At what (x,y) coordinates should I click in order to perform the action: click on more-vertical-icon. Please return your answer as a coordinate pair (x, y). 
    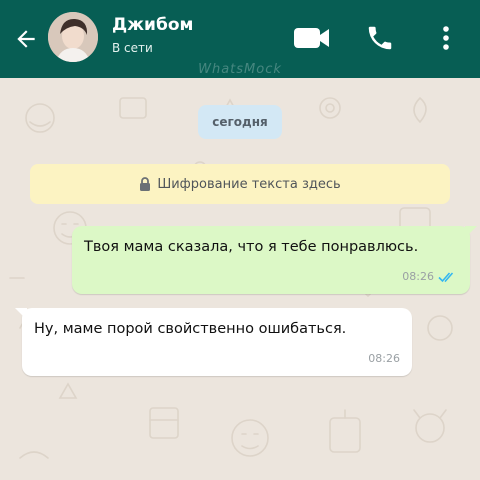
    Looking at the image, I should click on (446, 38).